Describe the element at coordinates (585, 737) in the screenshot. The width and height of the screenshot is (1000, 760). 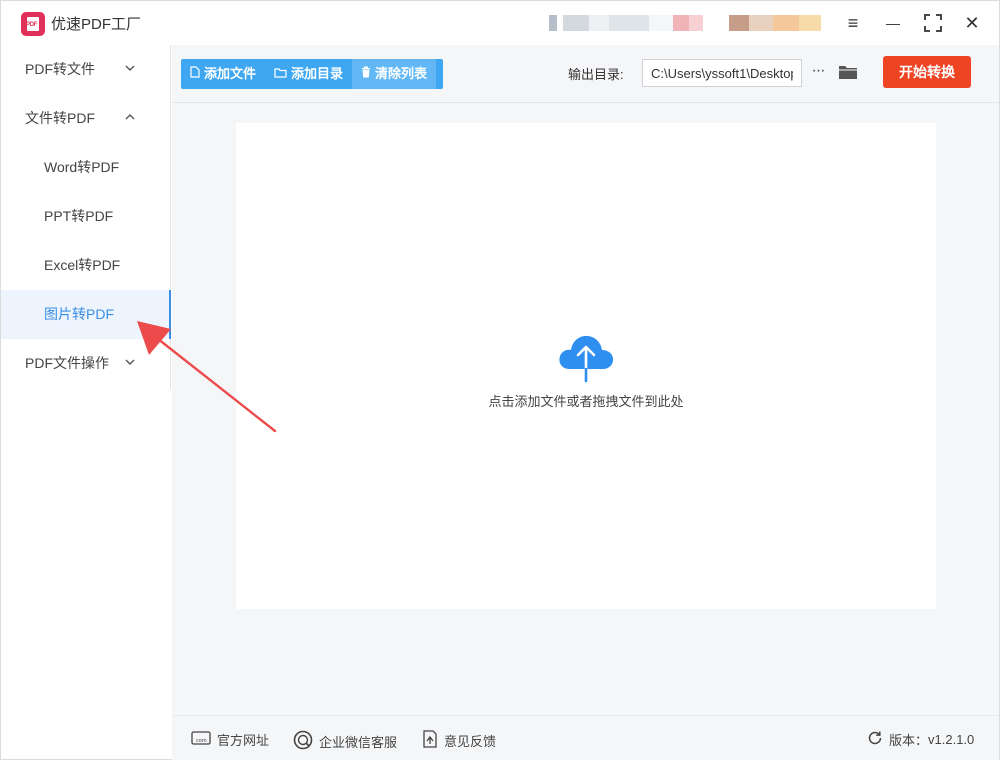
I see `status-bar: com 官方网址 企业微信客服 意见反馈 版本： v1.2.1.0` at that location.